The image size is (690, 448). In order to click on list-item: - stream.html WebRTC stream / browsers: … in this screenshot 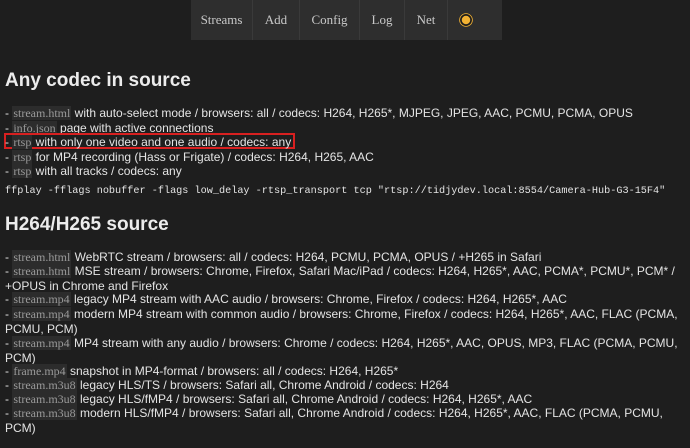, I will do `click(273, 257)`.